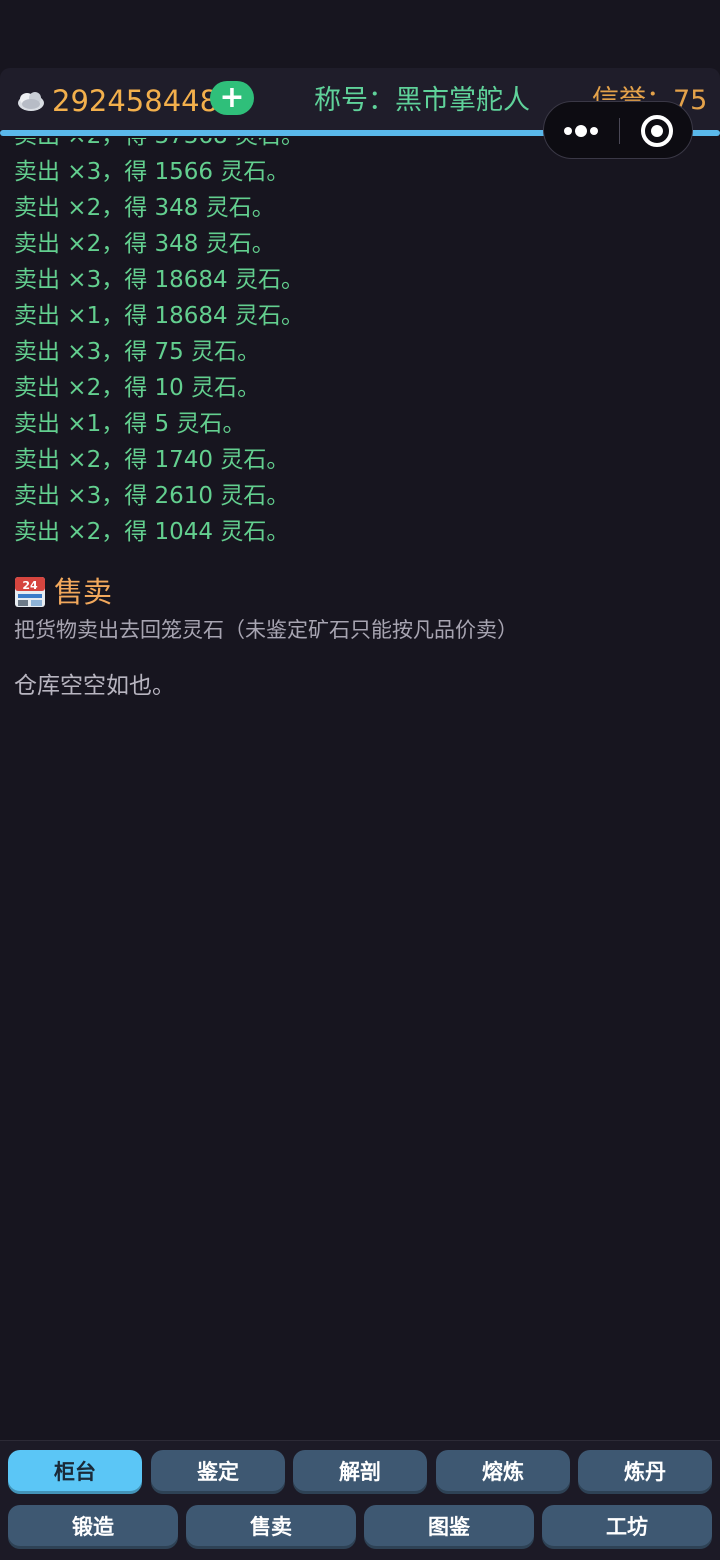 This screenshot has height=1560, width=720. Describe the element at coordinates (422, 100) in the screenshot. I see `player-title: 称号：黑市掌舵人` at that location.